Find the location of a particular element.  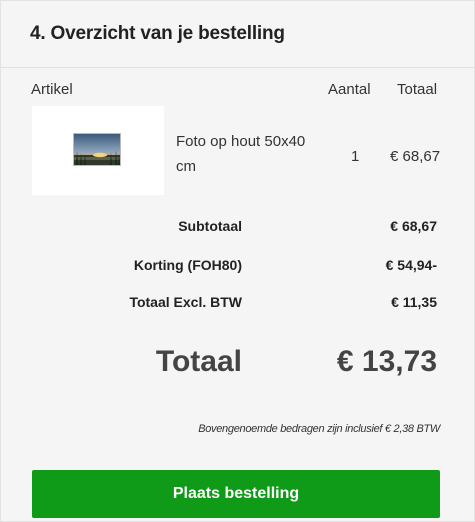

discount-value: € 54,94- is located at coordinates (411, 265).